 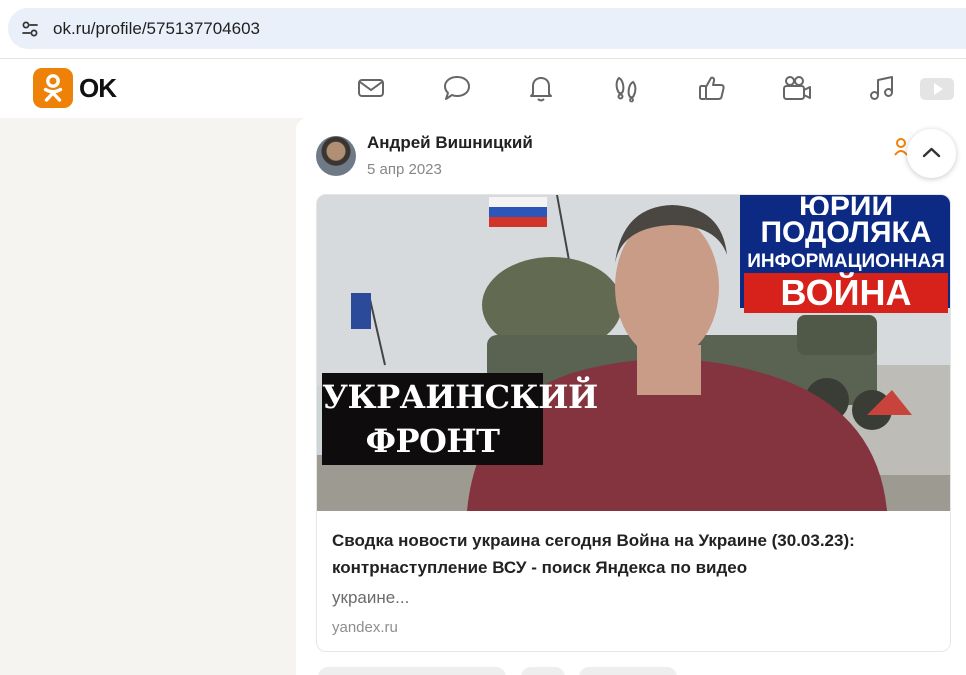 What do you see at coordinates (336, 156) in the screenshot?
I see `author-avatar` at bounding box center [336, 156].